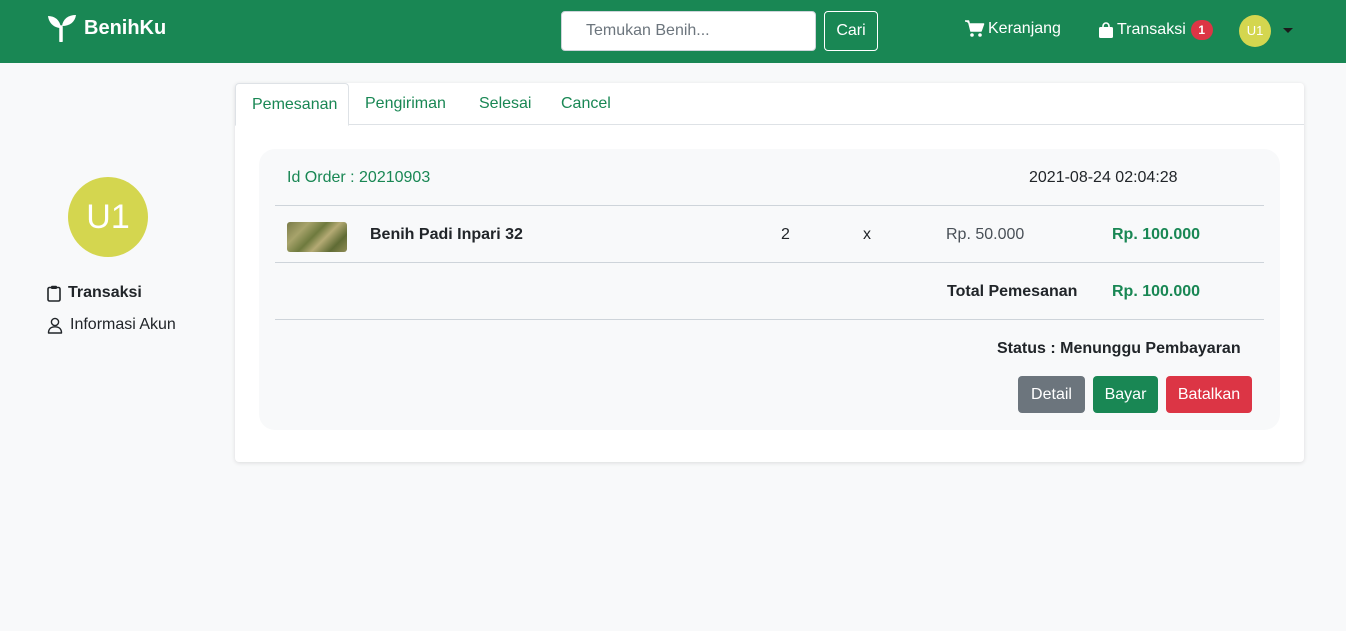 This screenshot has height=631, width=1346. What do you see at coordinates (785, 234) in the screenshot?
I see `product-quantity: 2` at bounding box center [785, 234].